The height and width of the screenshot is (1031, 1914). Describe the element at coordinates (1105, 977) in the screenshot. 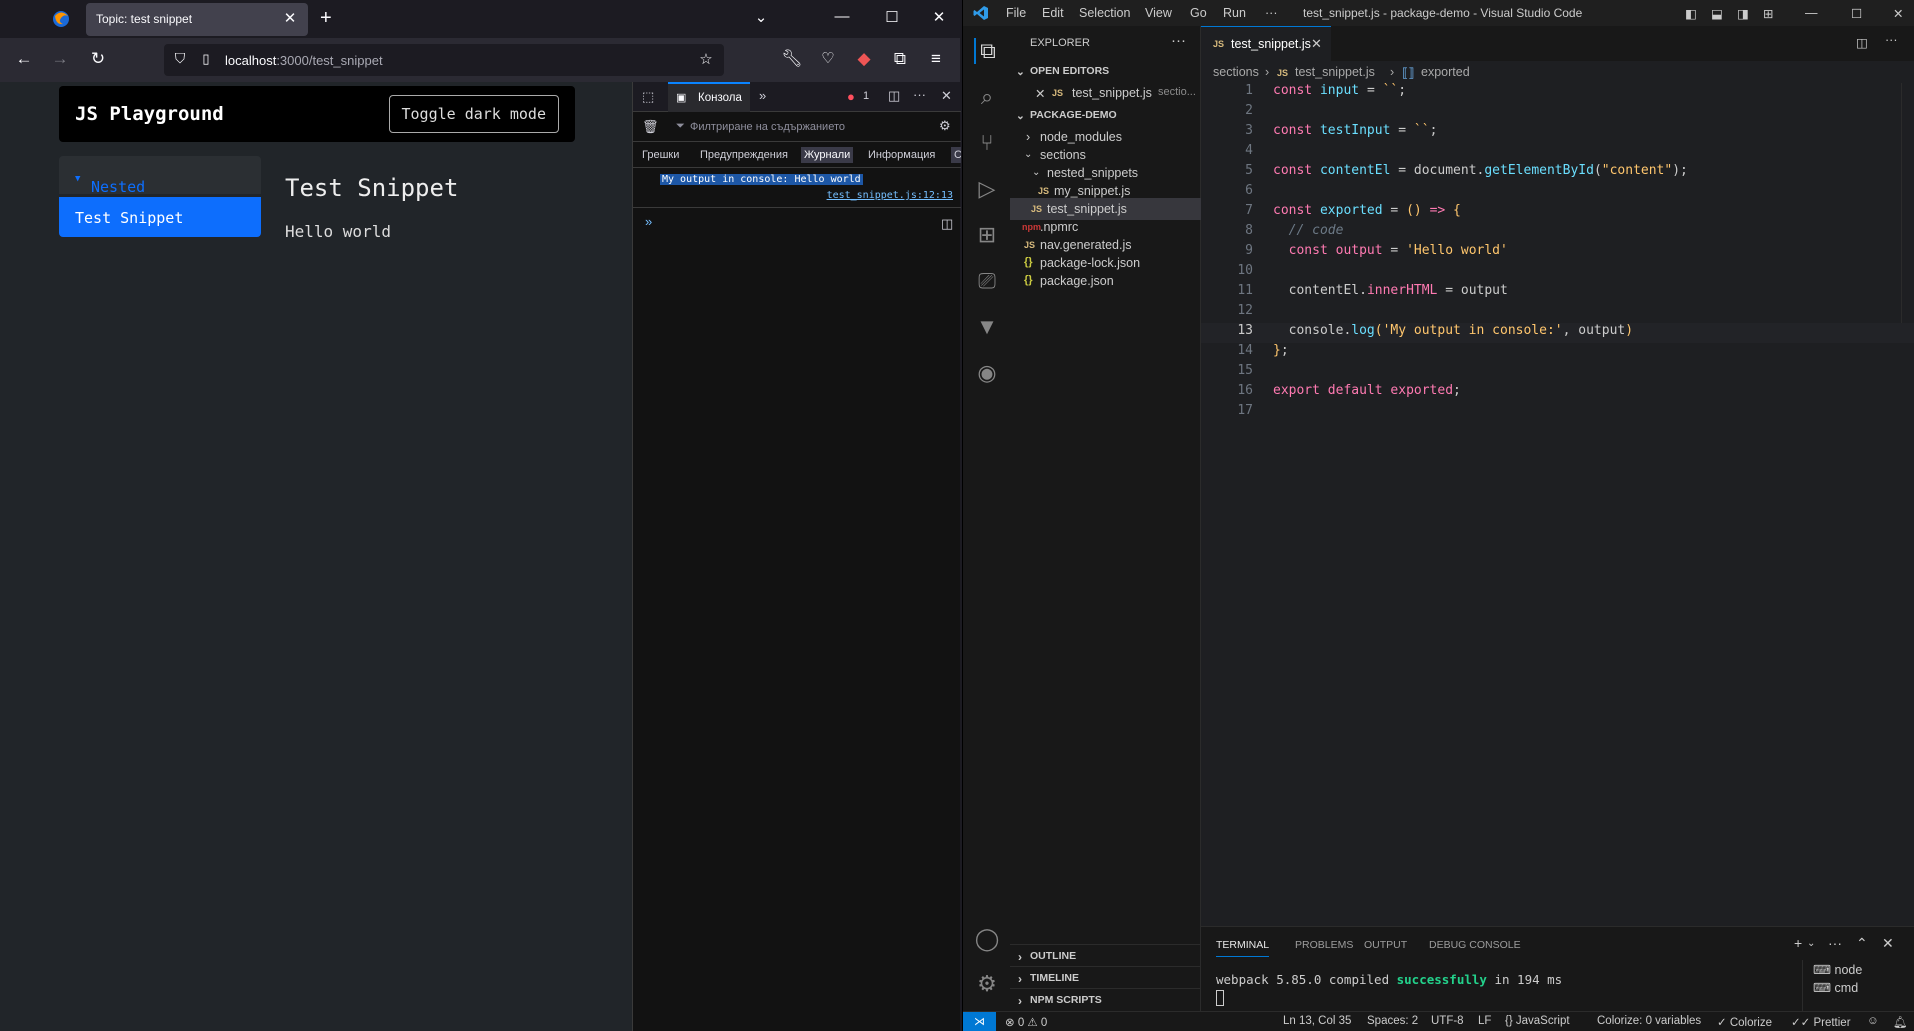

I see `timeline-section: › TIMELINE` at that location.